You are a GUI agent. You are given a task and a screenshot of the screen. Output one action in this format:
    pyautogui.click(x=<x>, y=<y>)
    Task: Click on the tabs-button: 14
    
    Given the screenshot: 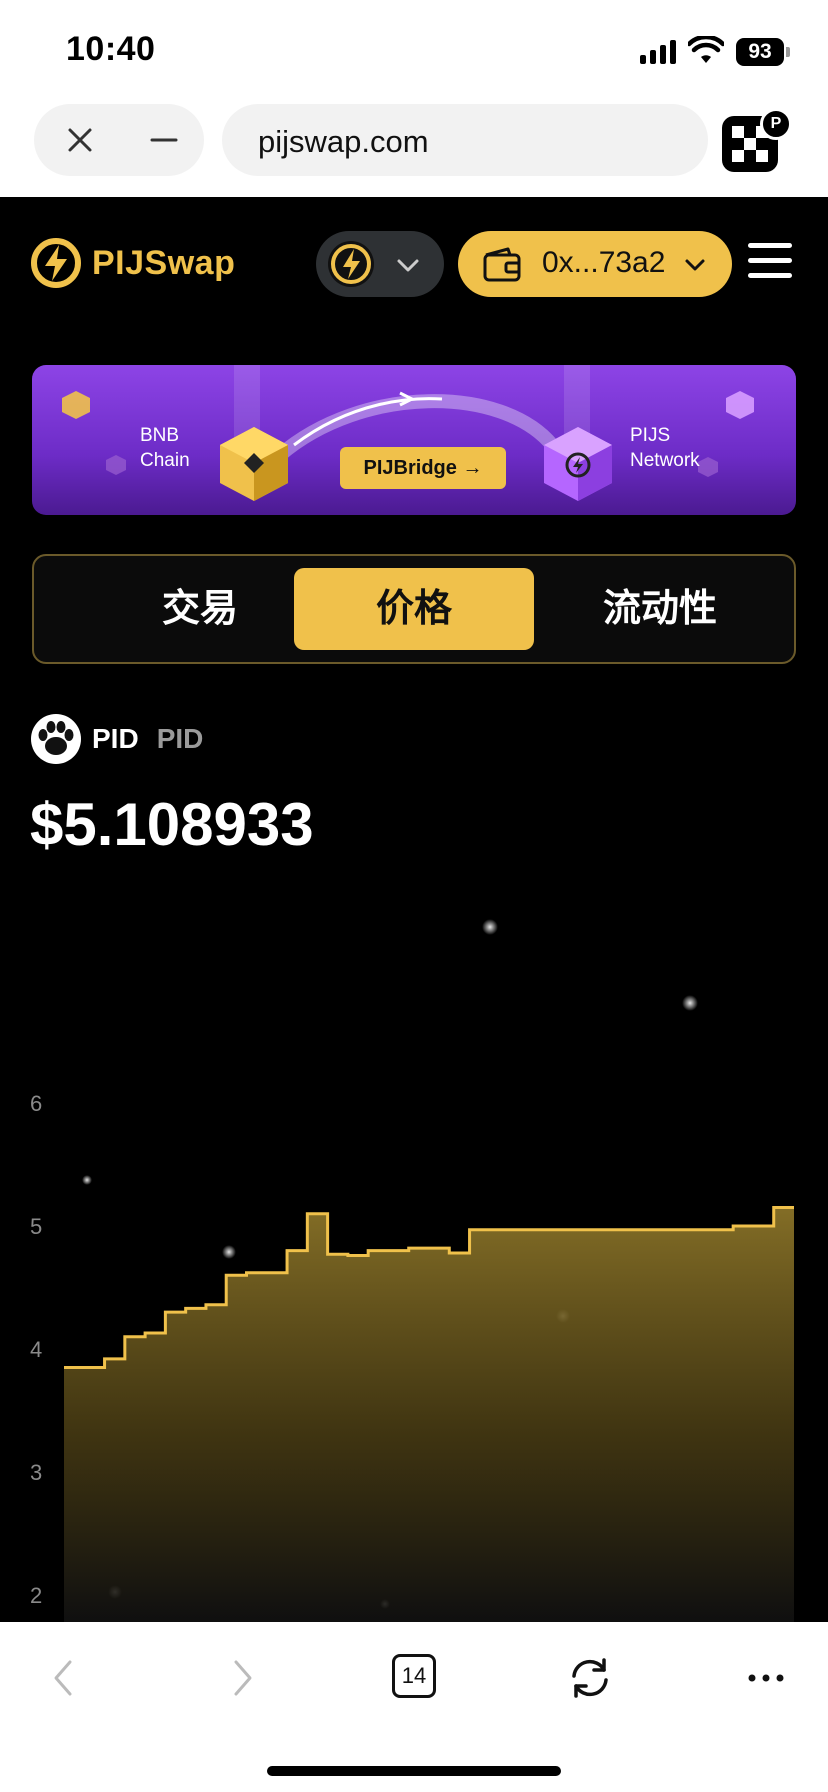 What is the action you would take?
    pyautogui.click(x=414, y=1676)
    